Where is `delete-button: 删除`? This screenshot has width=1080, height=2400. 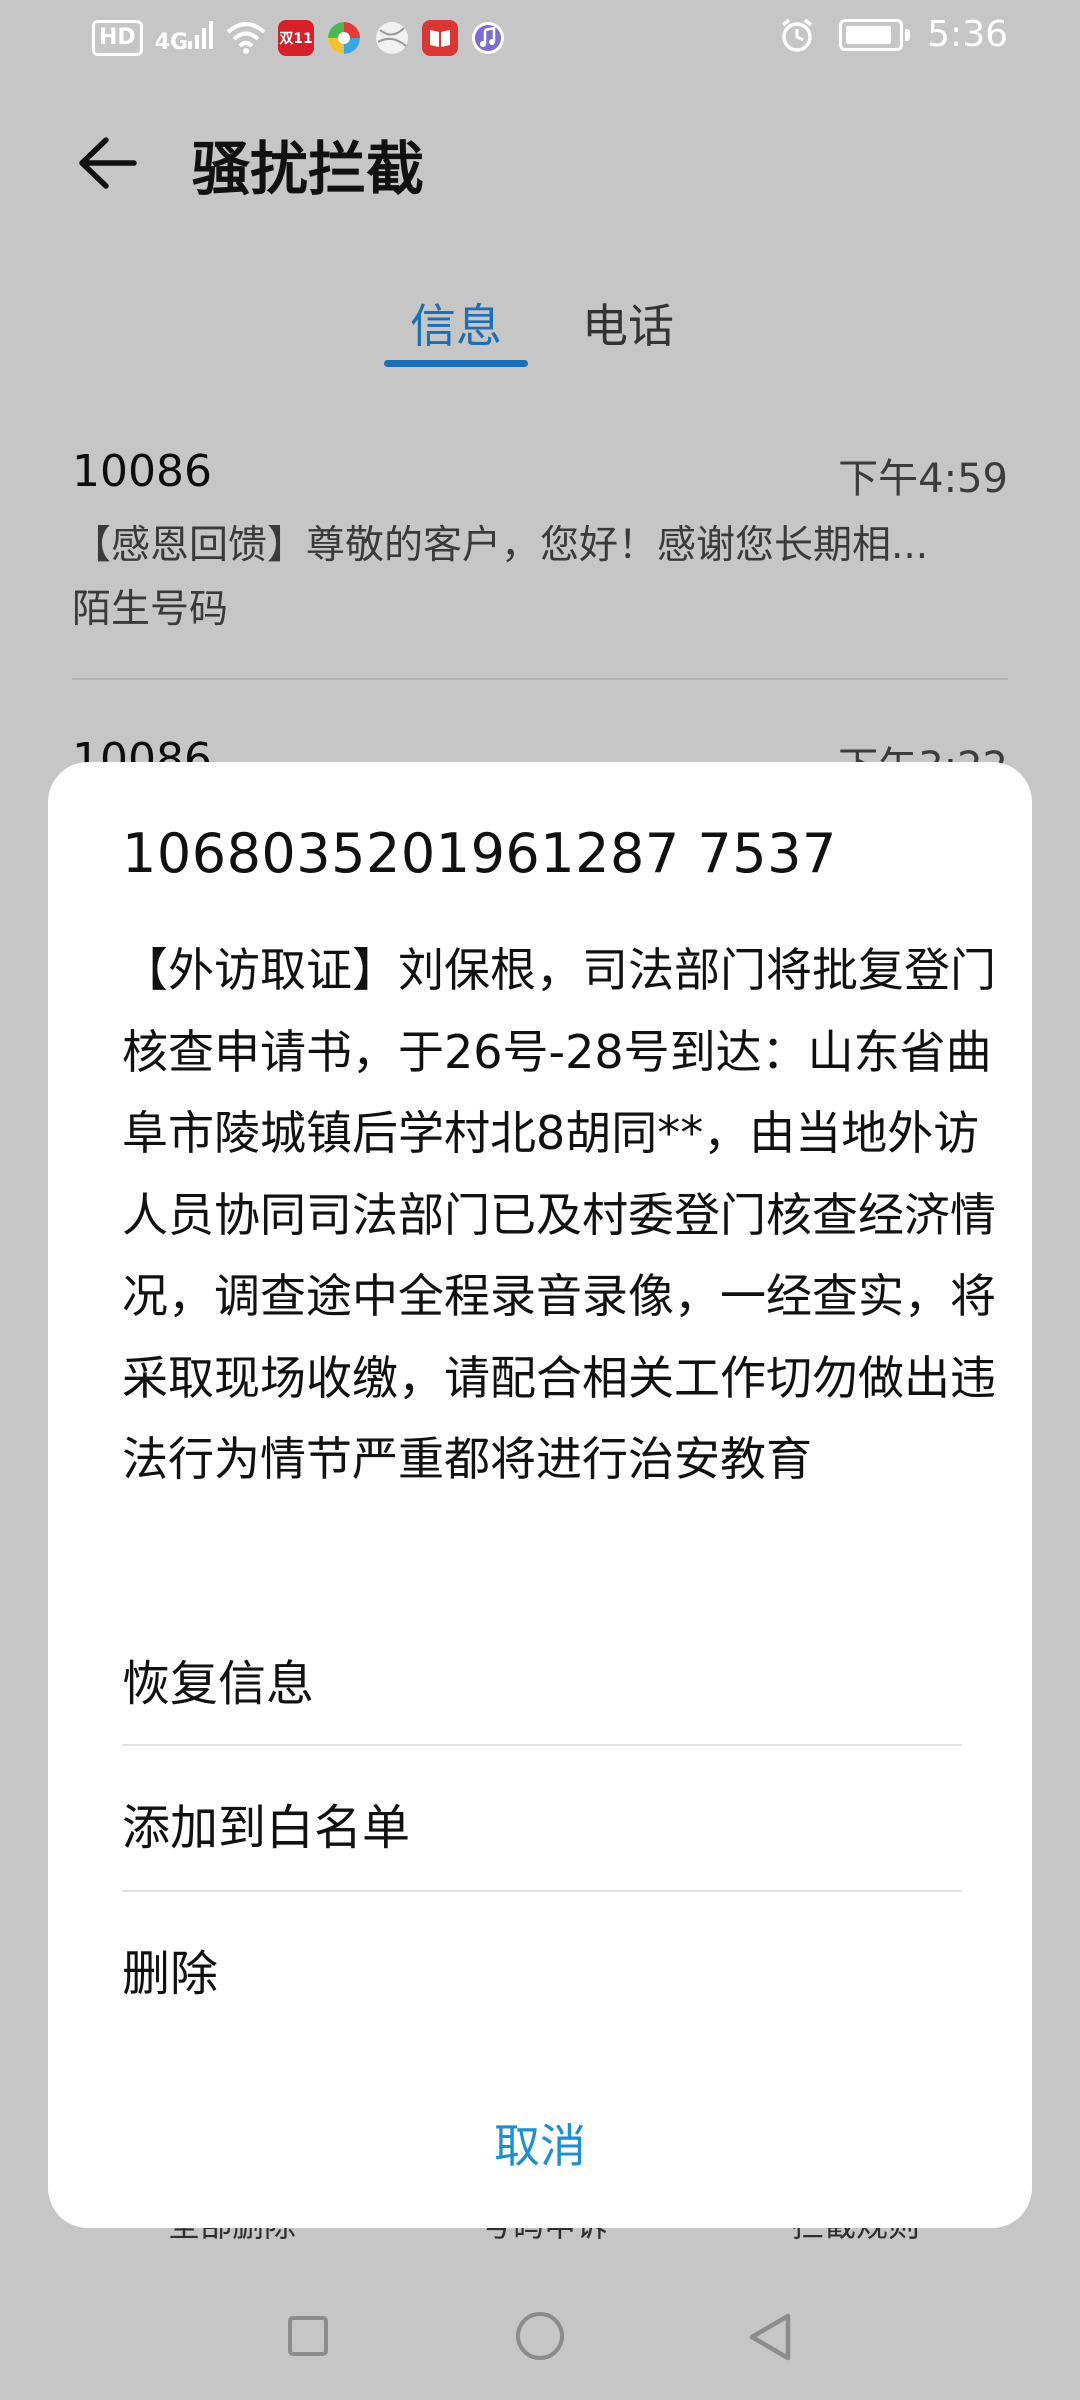
delete-button: 删除 is located at coordinates (170, 1969).